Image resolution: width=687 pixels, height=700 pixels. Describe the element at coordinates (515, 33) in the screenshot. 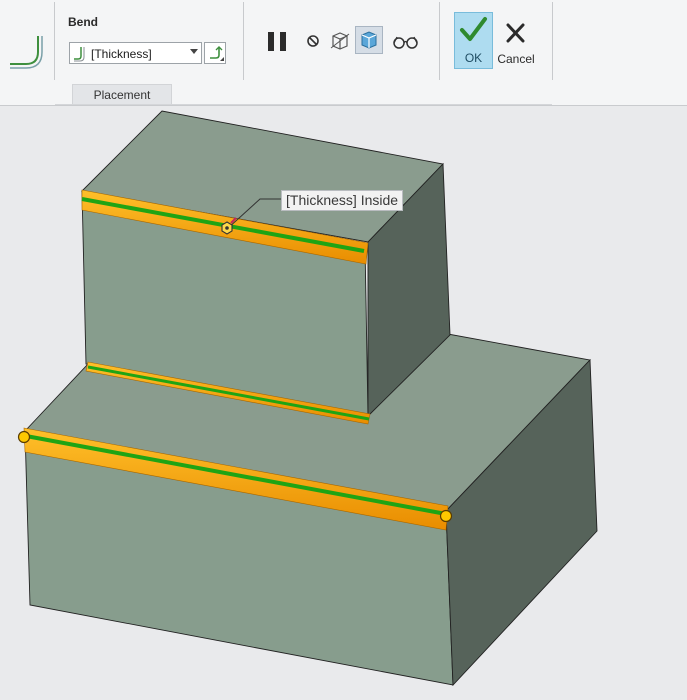

I see `close-icon` at that location.